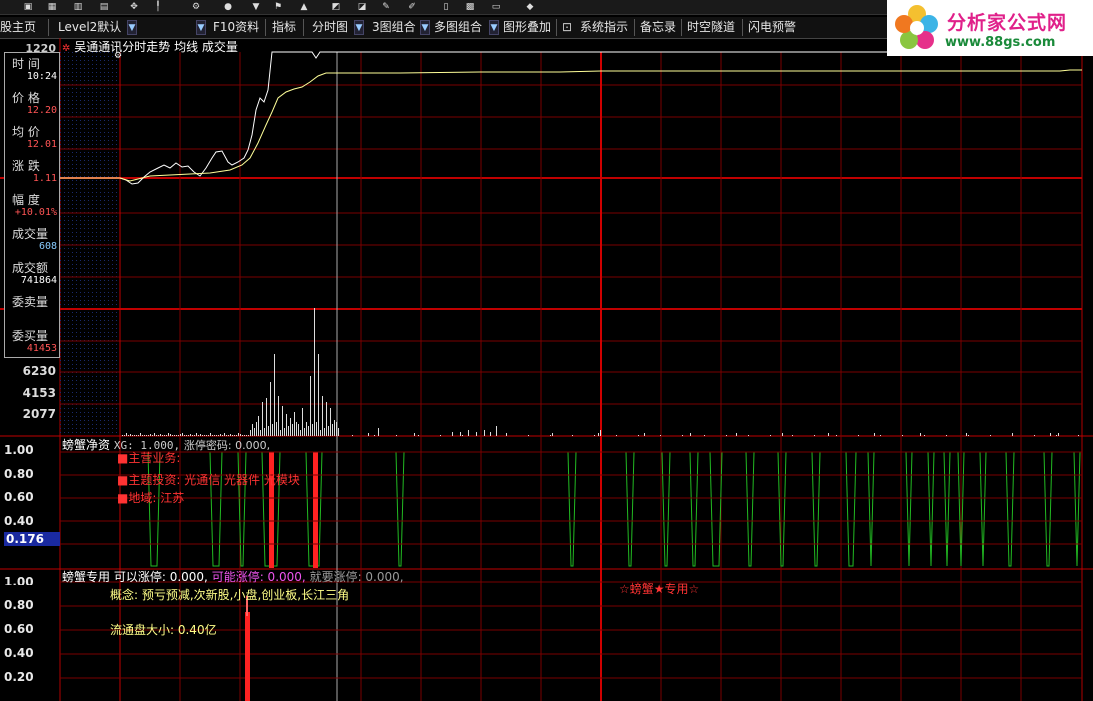 This screenshot has height=701, width=1093. I want to click on chart-mode: 分时走势, so click(146, 47).